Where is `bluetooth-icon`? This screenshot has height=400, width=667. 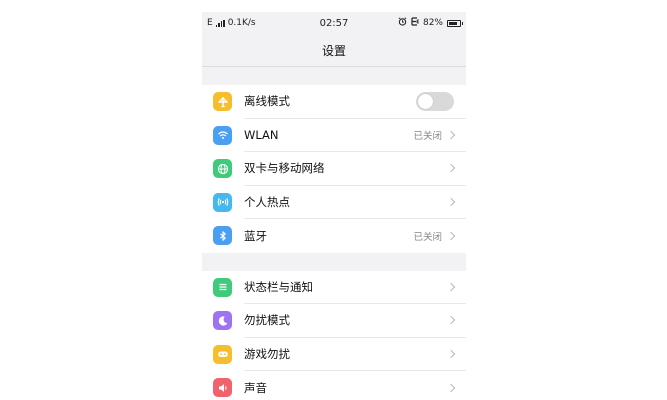 bluetooth-icon is located at coordinates (222, 236).